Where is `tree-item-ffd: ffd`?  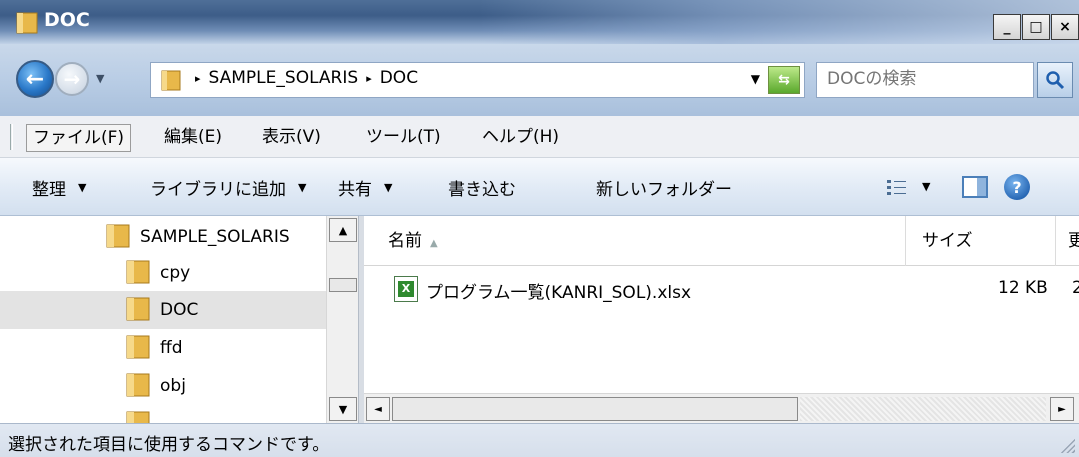 tree-item-ffd: ffd is located at coordinates (154, 348).